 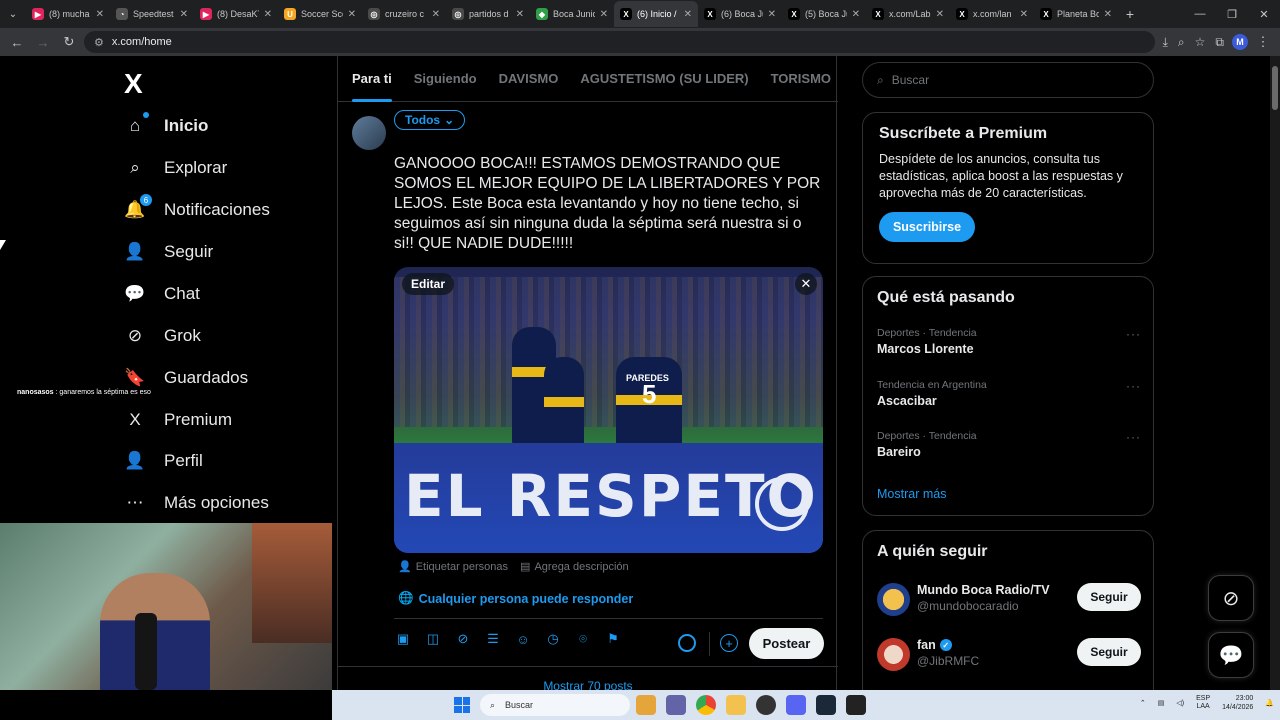 What do you see at coordinates (463, 639) in the screenshot?
I see `grok-icon: ⊘` at bounding box center [463, 639].